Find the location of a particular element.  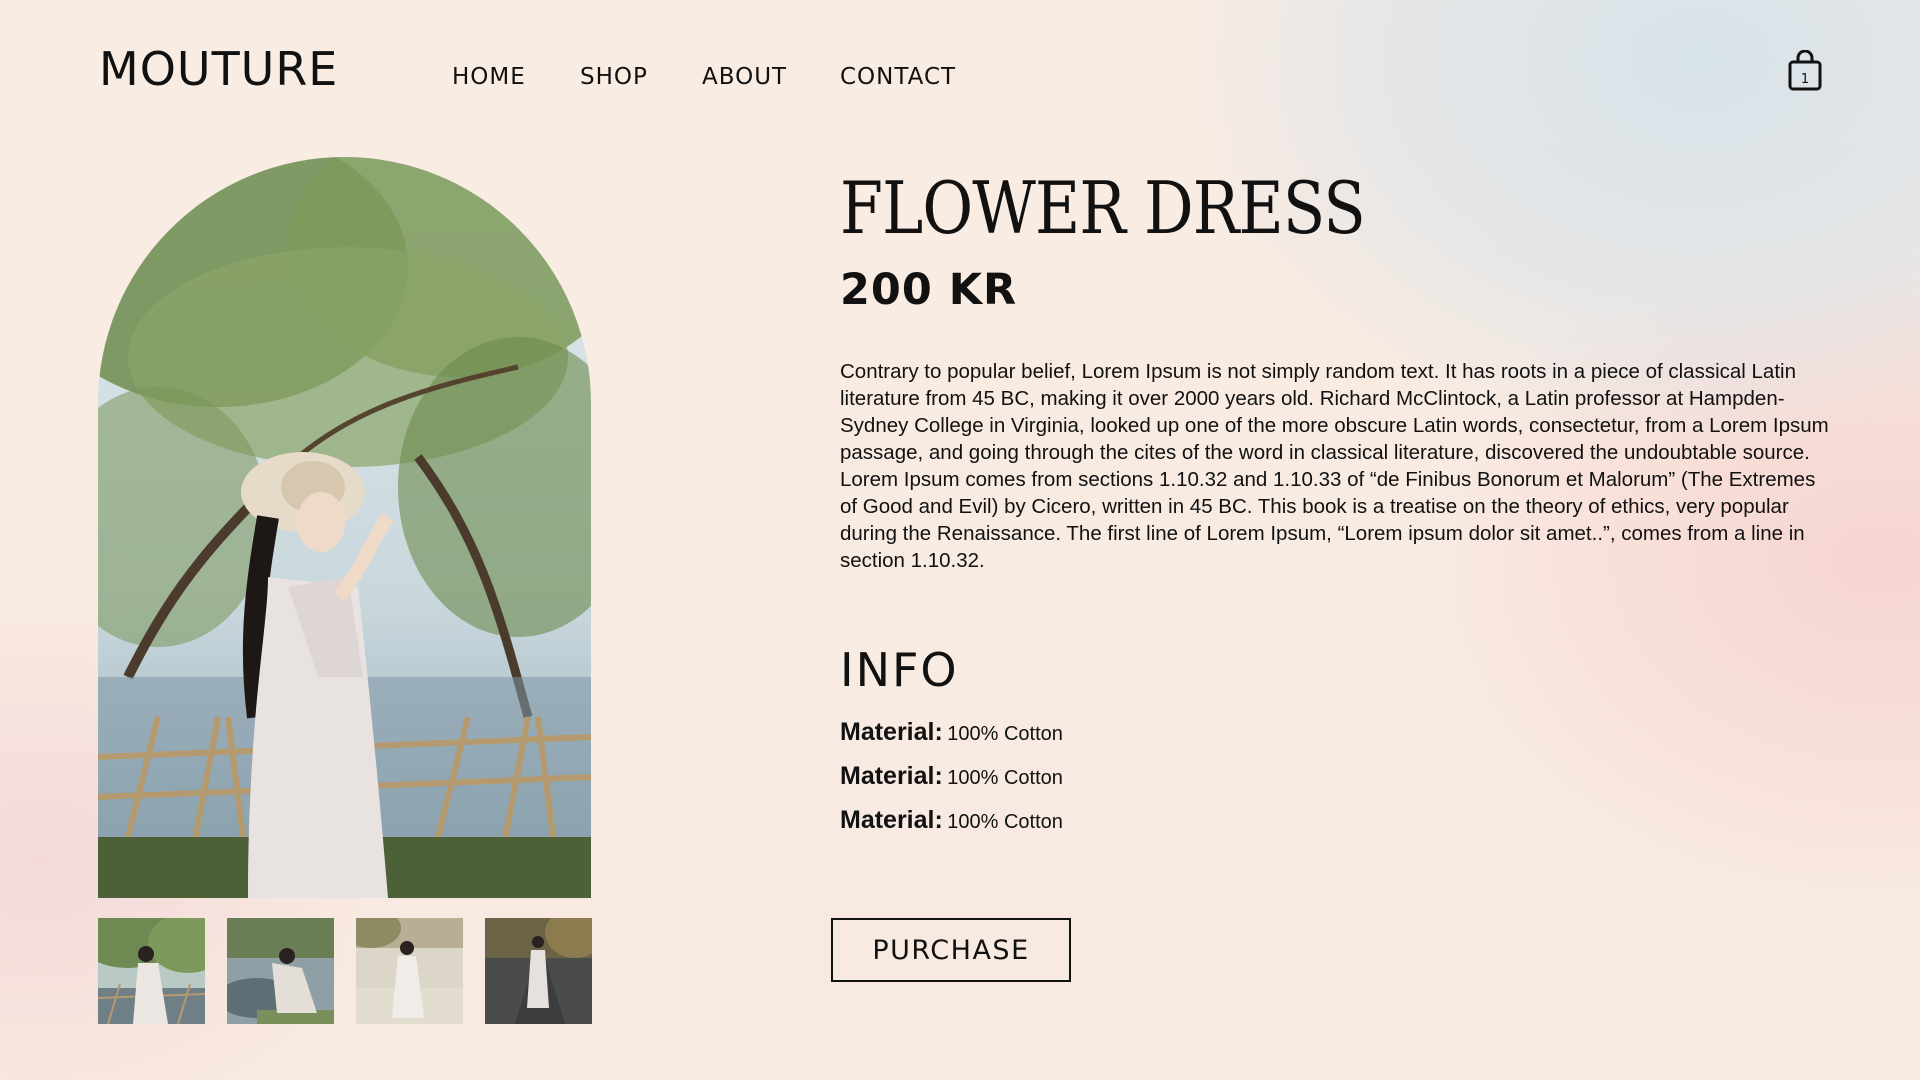

nav-home: HOME is located at coordinates (489, 77).